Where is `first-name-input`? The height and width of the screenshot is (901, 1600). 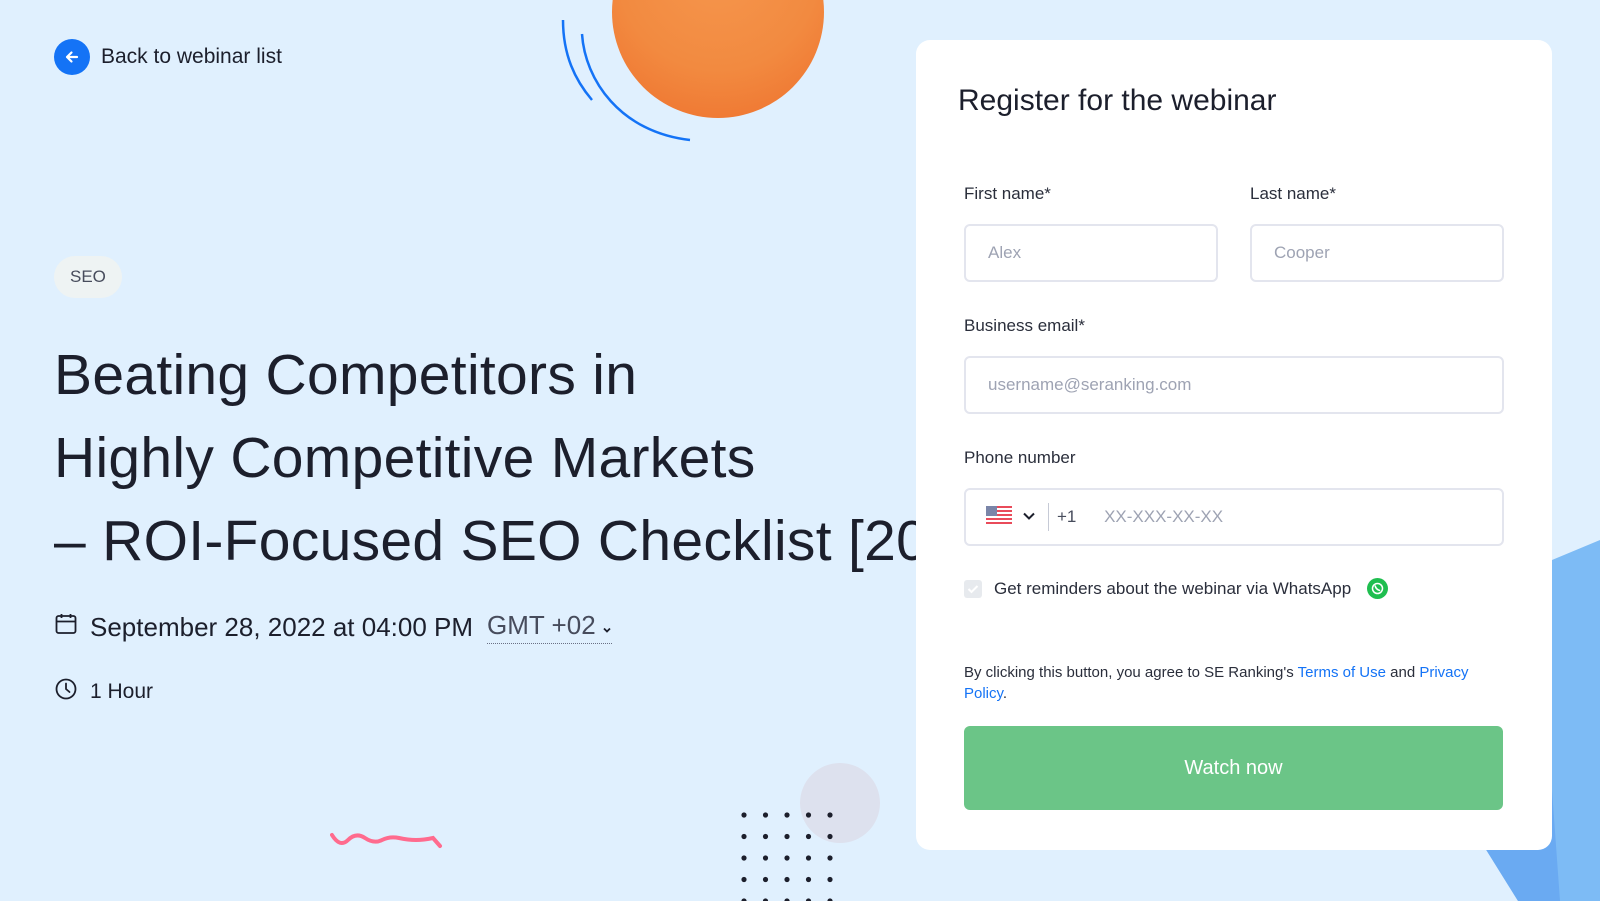 first-name-input is located at coordinates (1091, 253).